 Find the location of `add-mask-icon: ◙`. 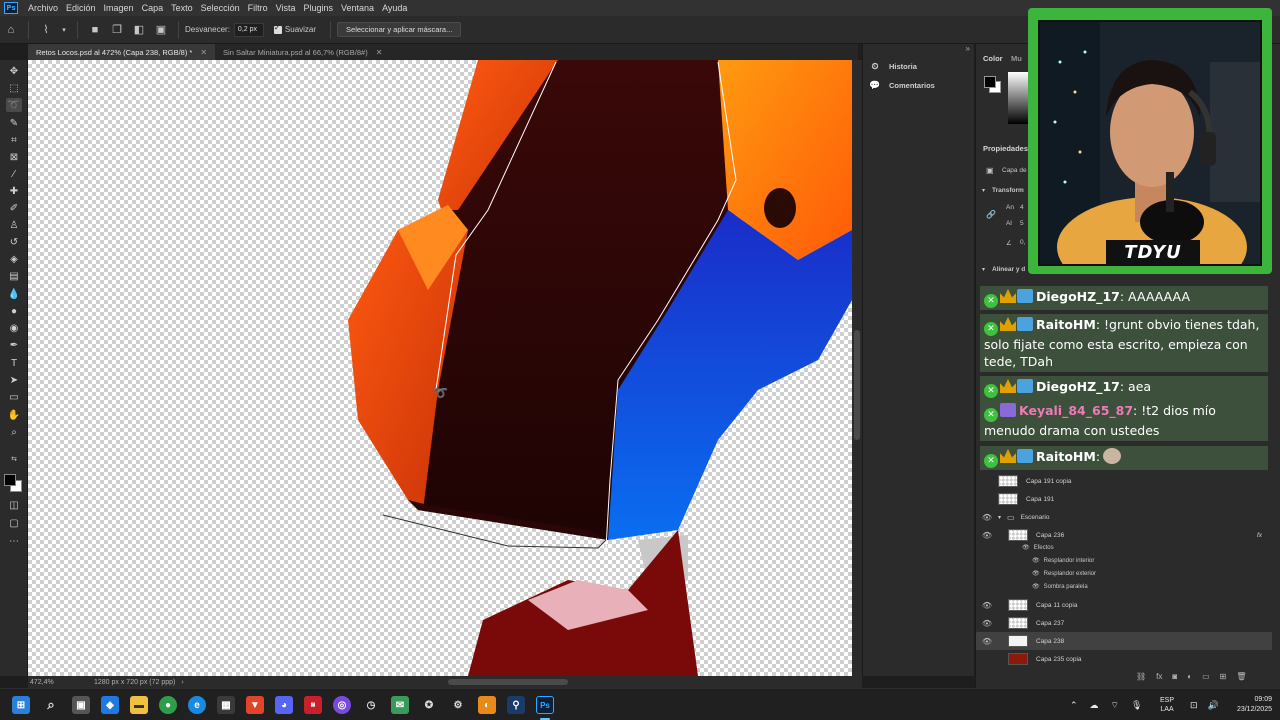

add-mask-icon: ◙ is located at coordinates (1174, 676).